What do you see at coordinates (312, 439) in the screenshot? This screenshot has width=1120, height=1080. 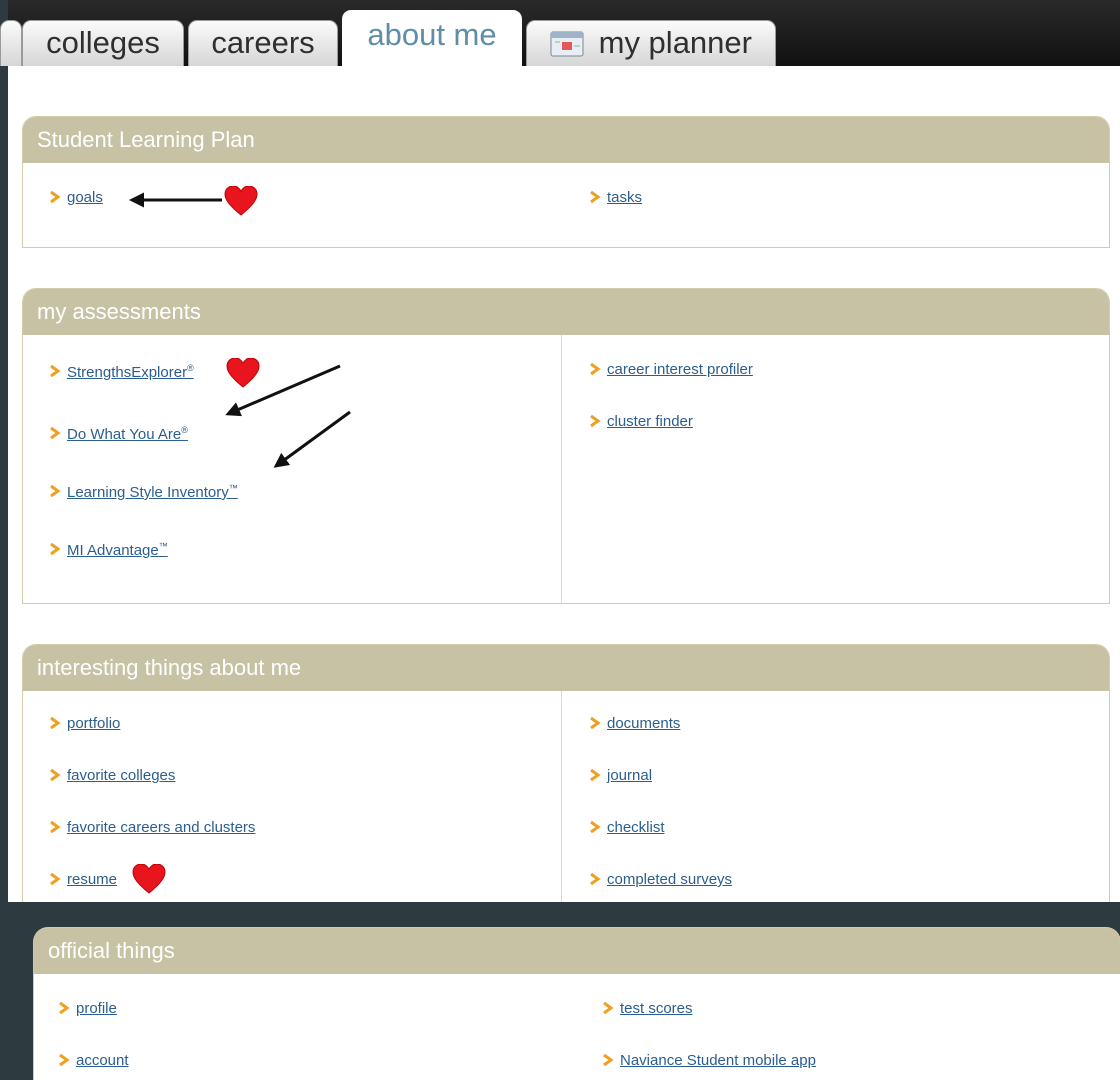 I see `arrow-to-learning-style` at bounding box center [312, 439].